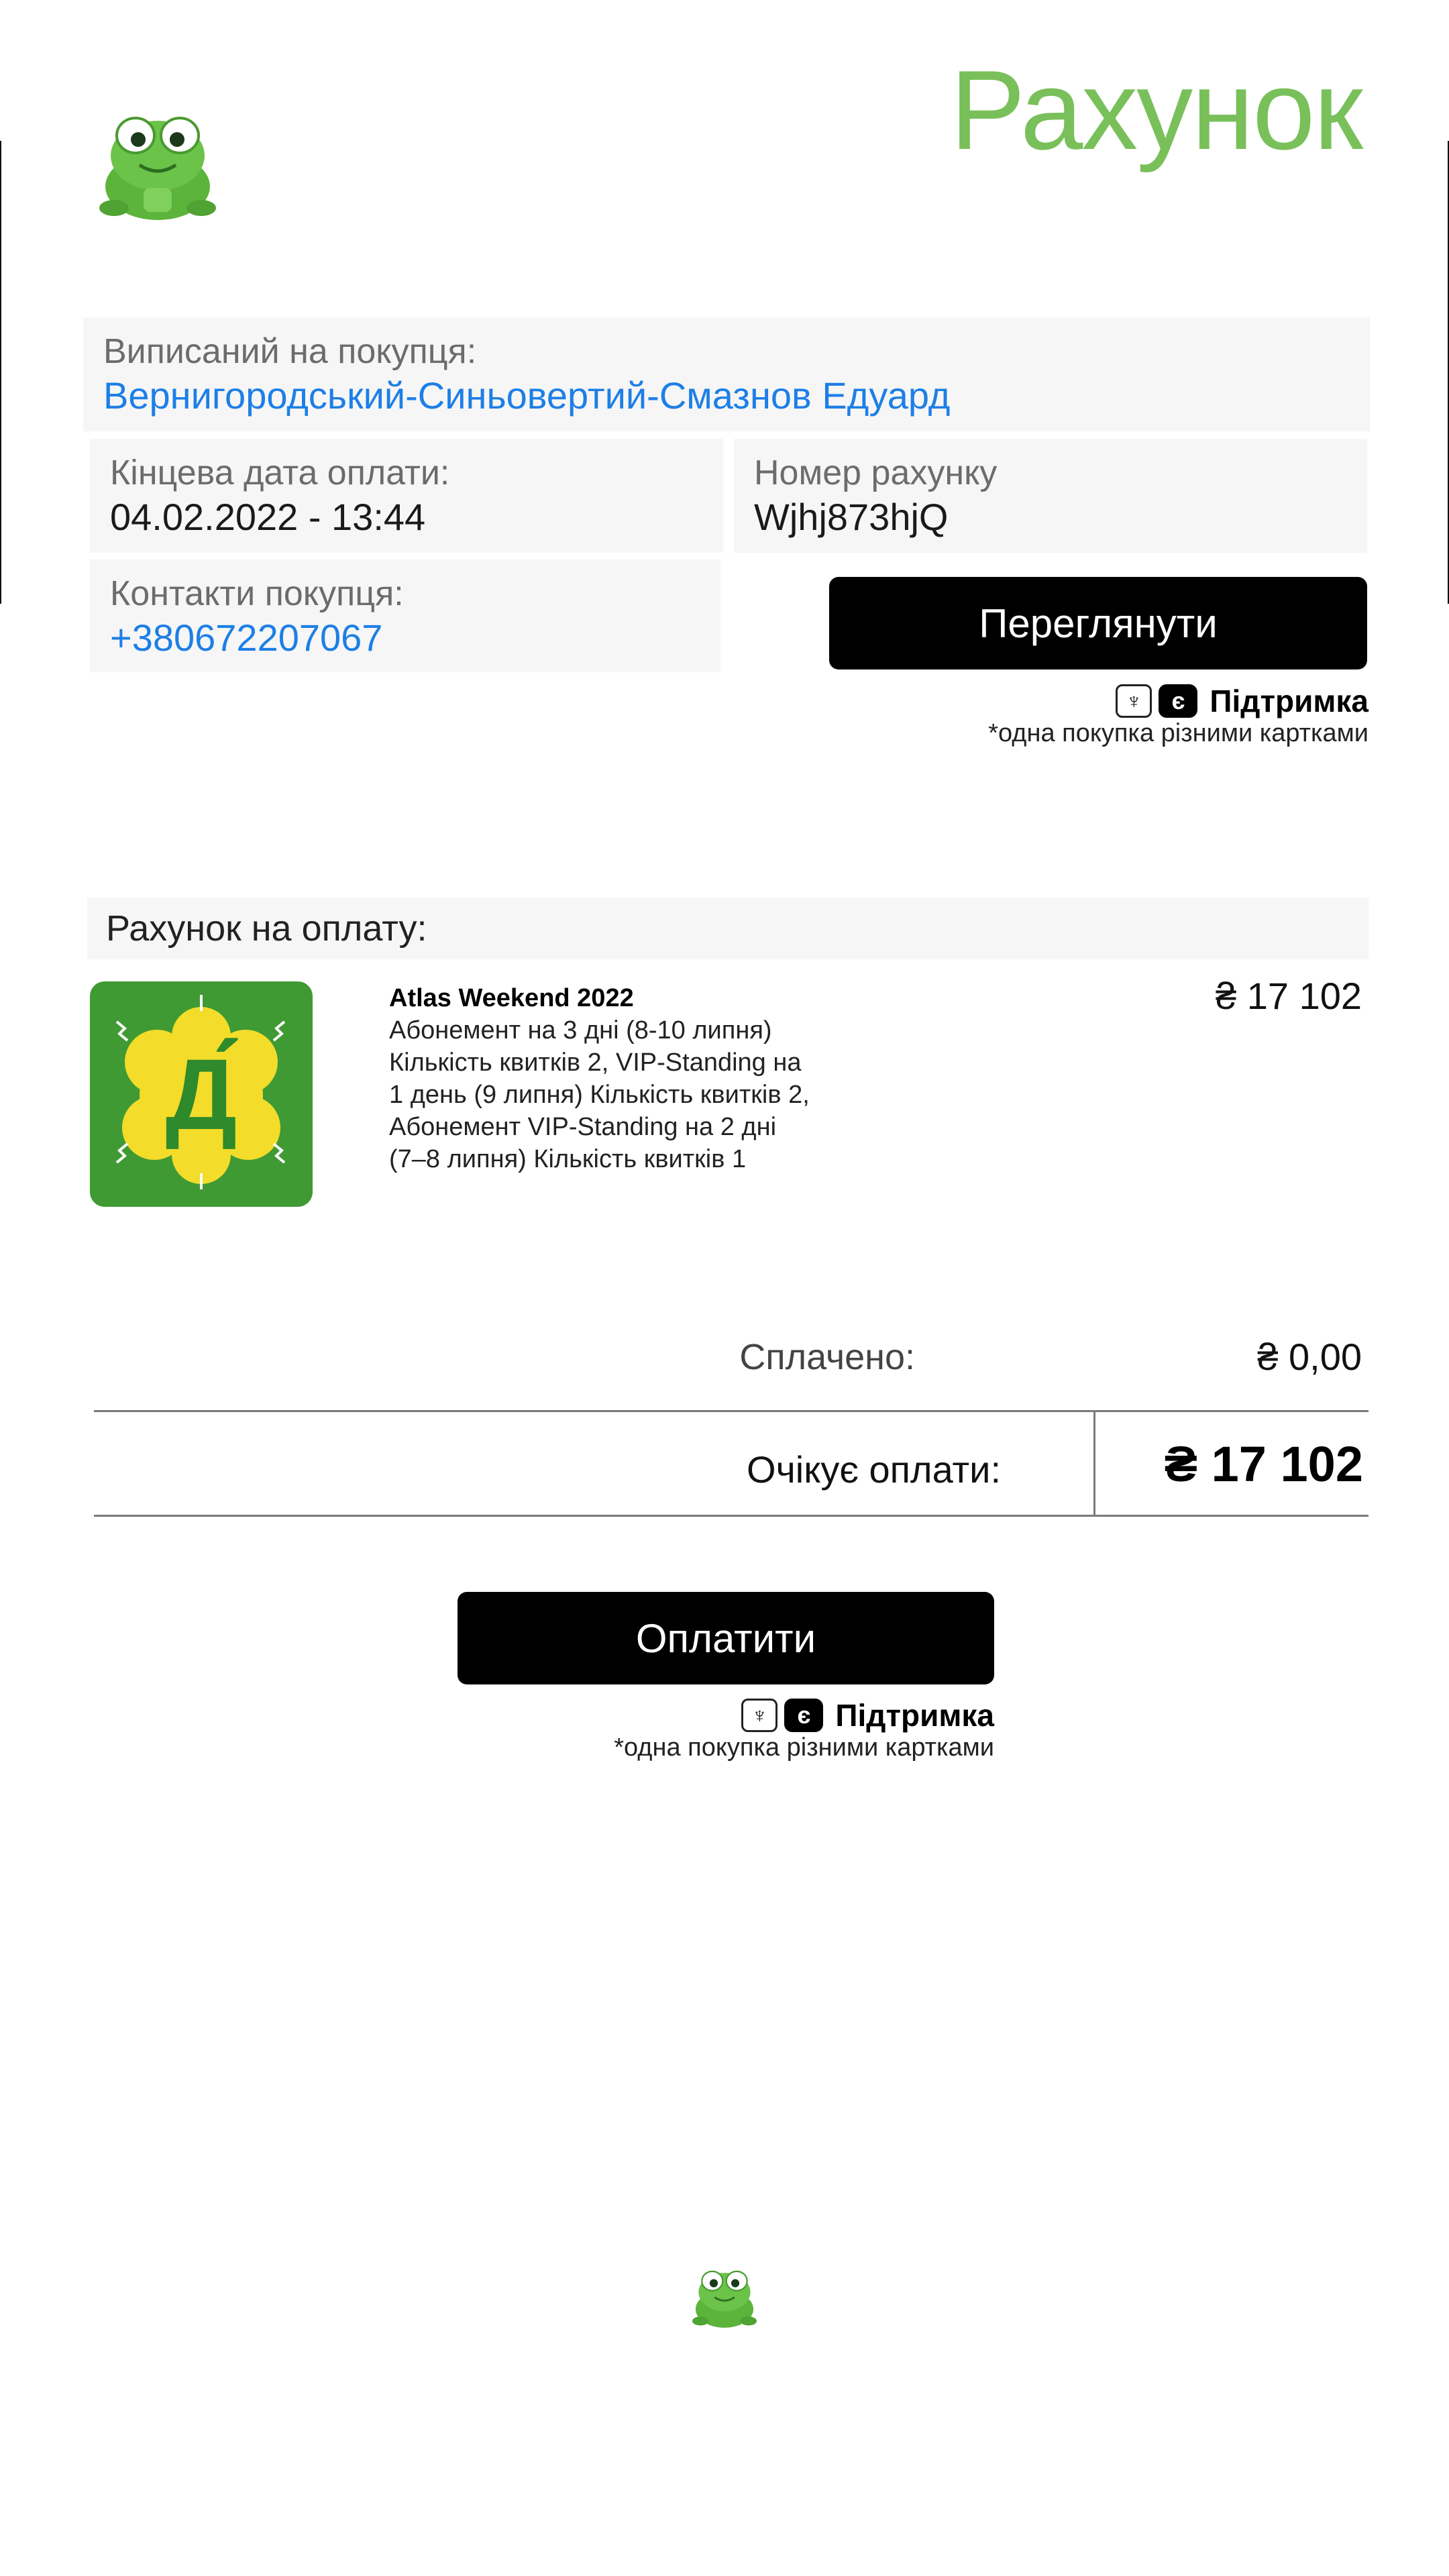 The width and height of the screenshot is (1449, 2576). I want to click on due-date-value: 04.02.2022 - 13:44, so click(268, 517).